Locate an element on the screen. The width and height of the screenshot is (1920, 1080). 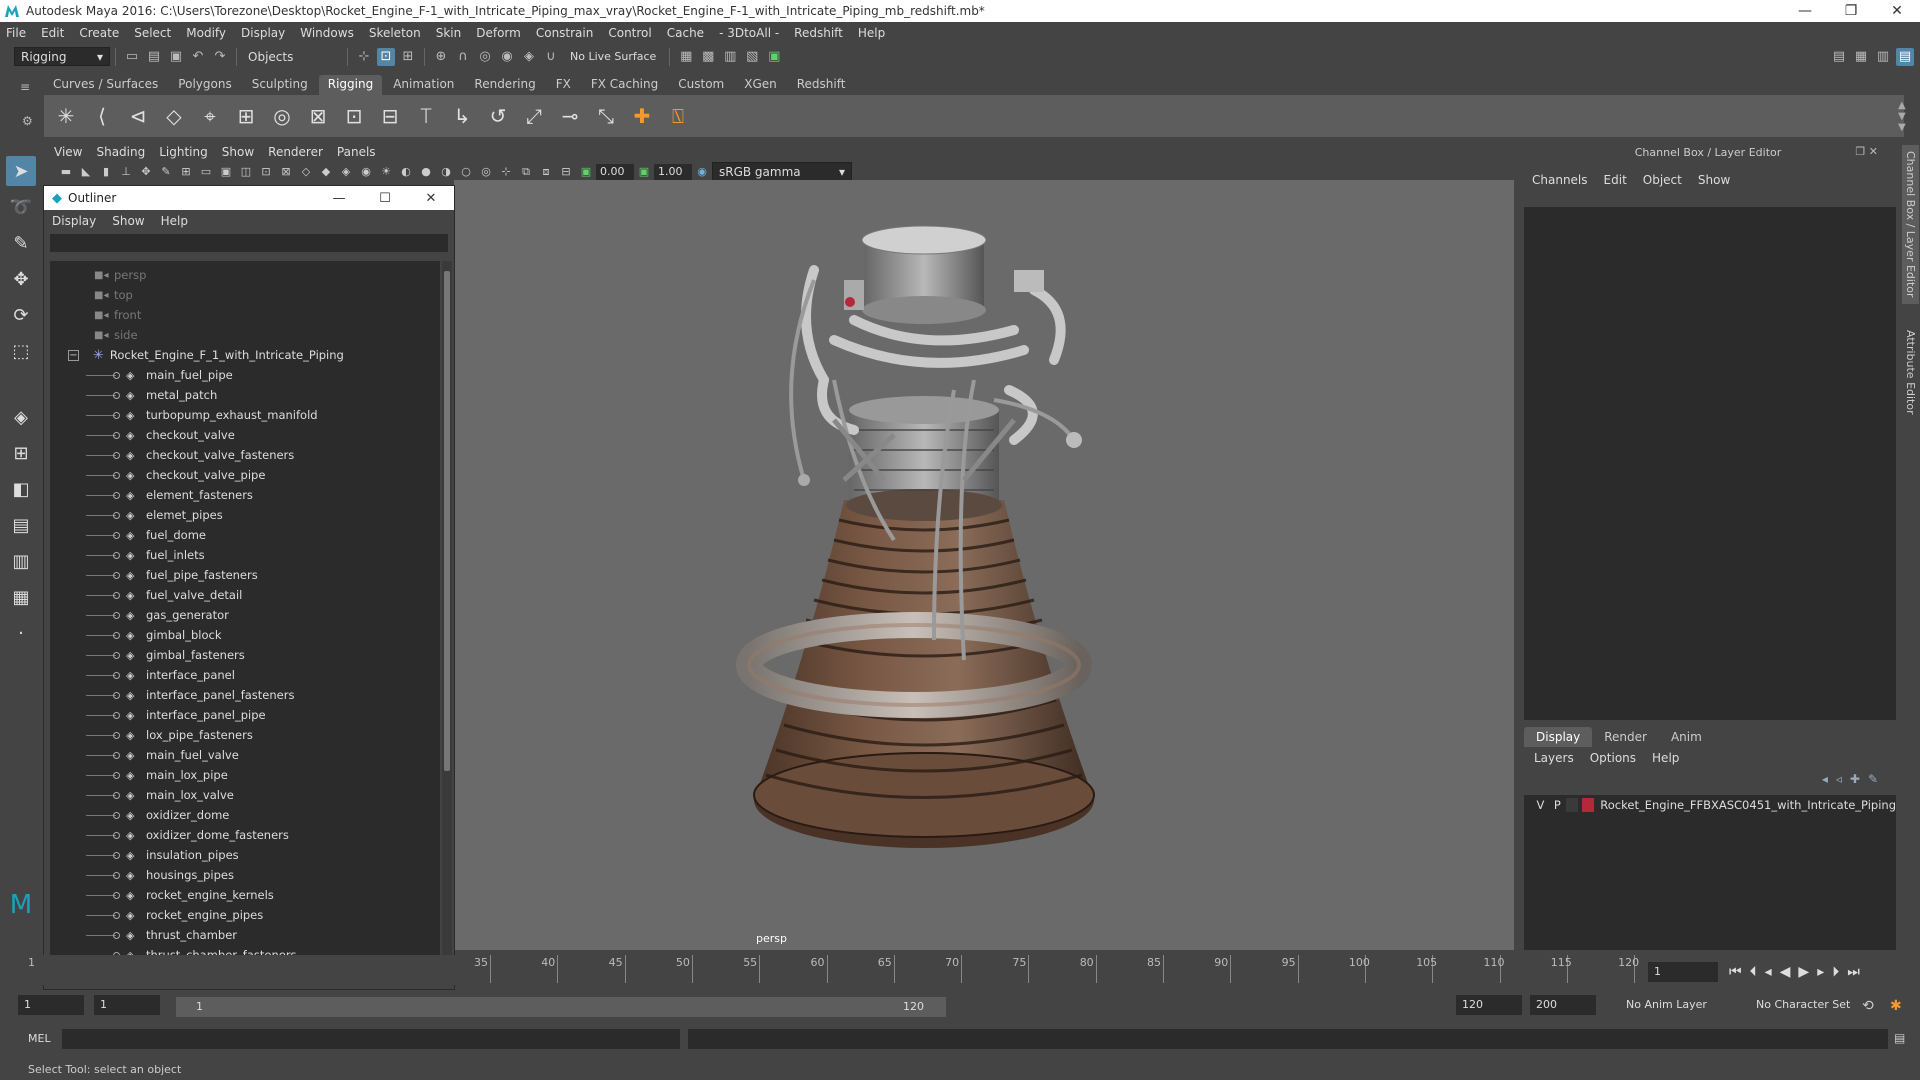
camera-attributes-icon: ▬ is located at coordinates (66, 172).